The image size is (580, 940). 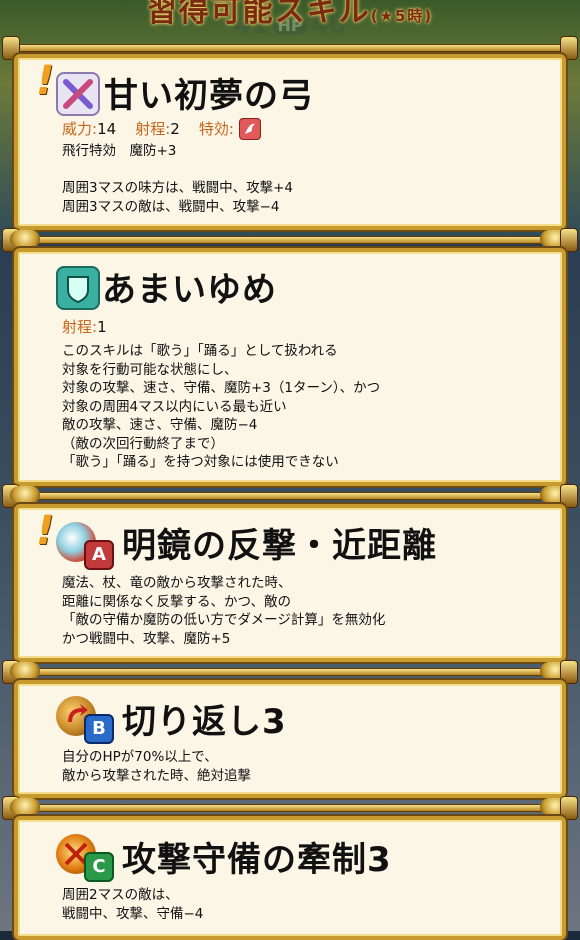 I want to click on desc-line: 対象の周囲4マス以内にいる最も近い, so click(x=174, y=406).